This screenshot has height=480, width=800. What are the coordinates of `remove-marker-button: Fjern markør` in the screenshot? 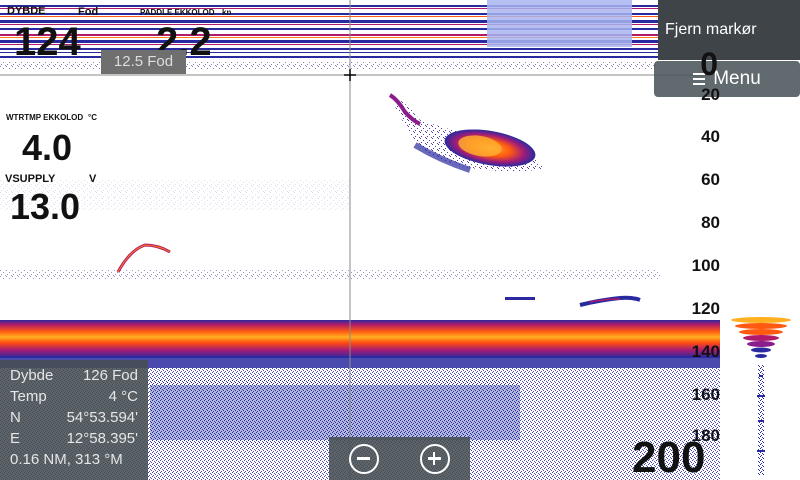 It's located at (729, 30).